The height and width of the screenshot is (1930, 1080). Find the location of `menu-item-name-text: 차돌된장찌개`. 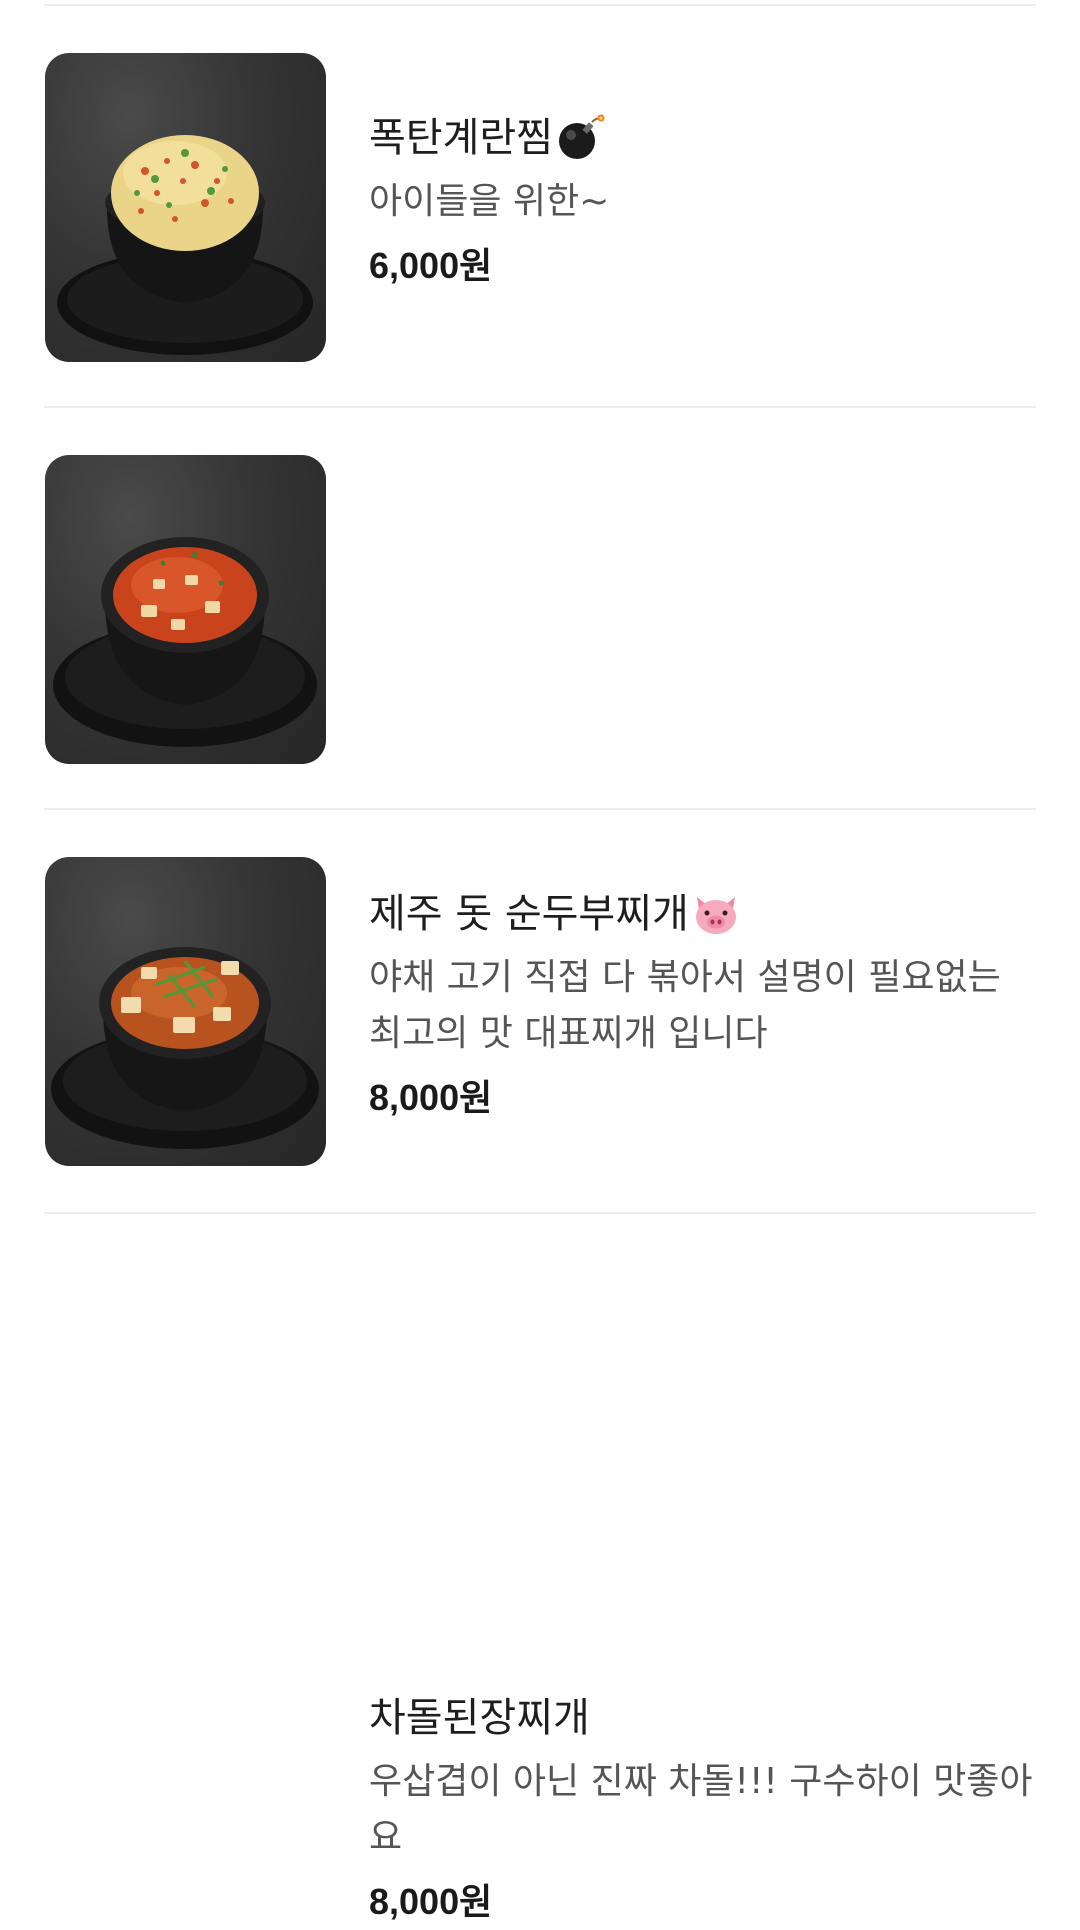

menu-item-name-text: 차돌된장찌개 is located at coordinates (479, 1718).